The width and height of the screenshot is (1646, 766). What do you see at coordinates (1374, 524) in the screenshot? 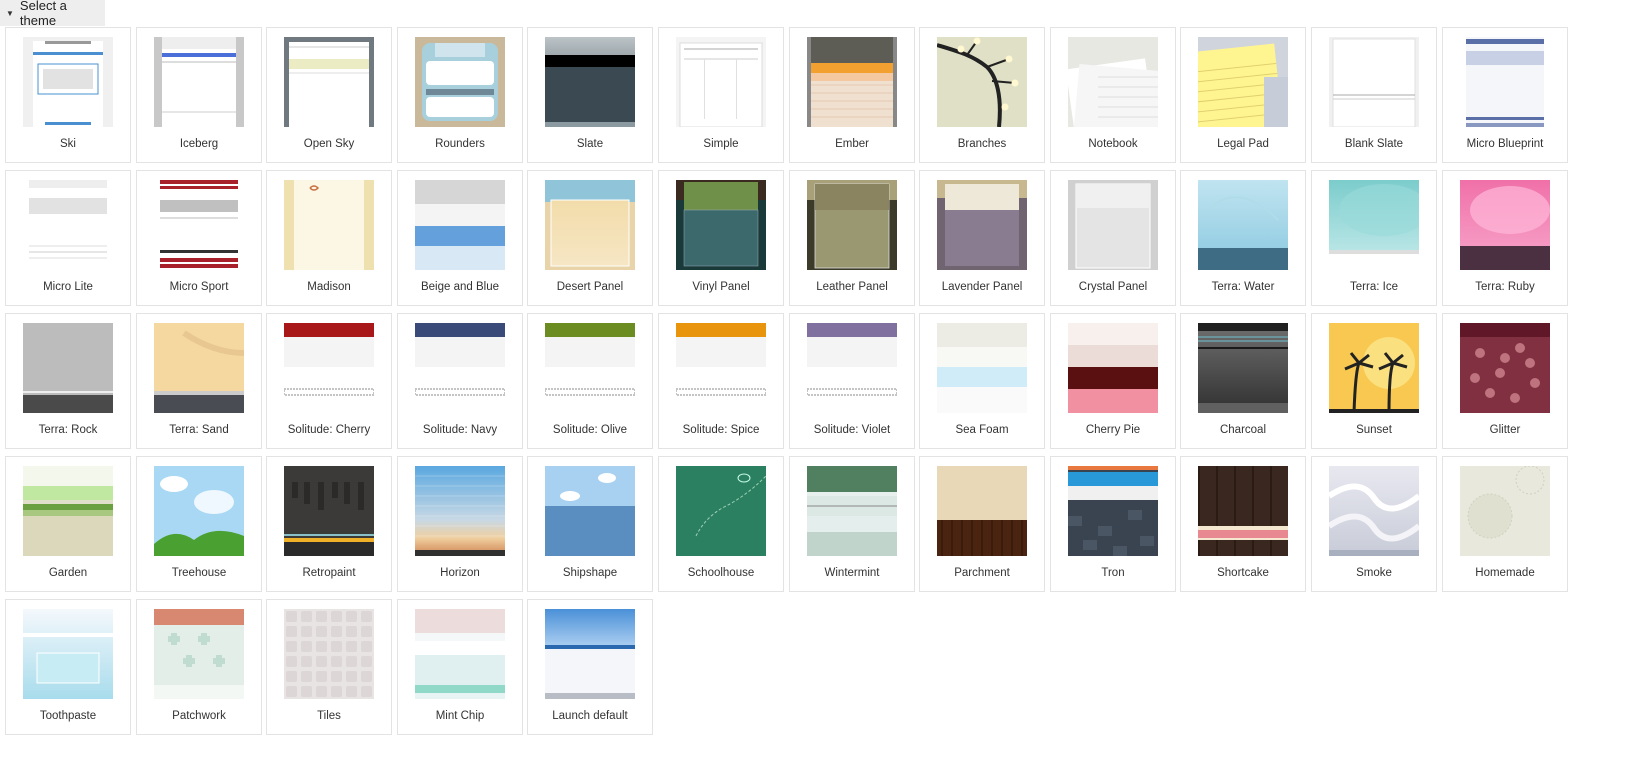
I see `theme-tile-smoke: Smoke` at bounding box center [1374, 524].